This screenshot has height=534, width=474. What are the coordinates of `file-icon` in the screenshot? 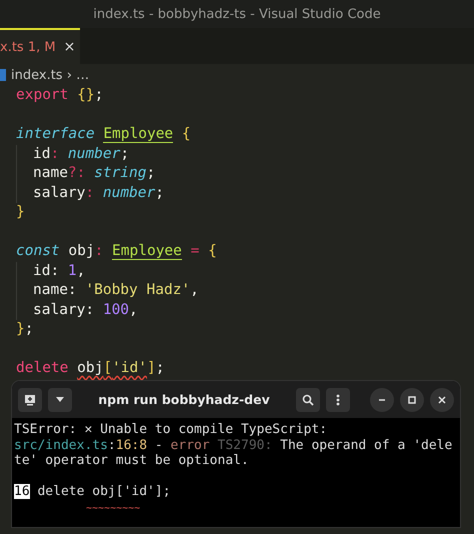 It's located at (3, 75).